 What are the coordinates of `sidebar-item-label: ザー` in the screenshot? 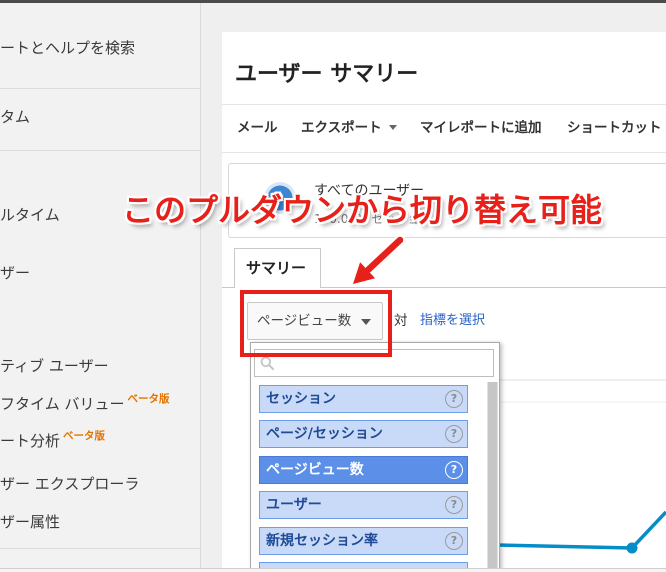 It's located at (15, 273).